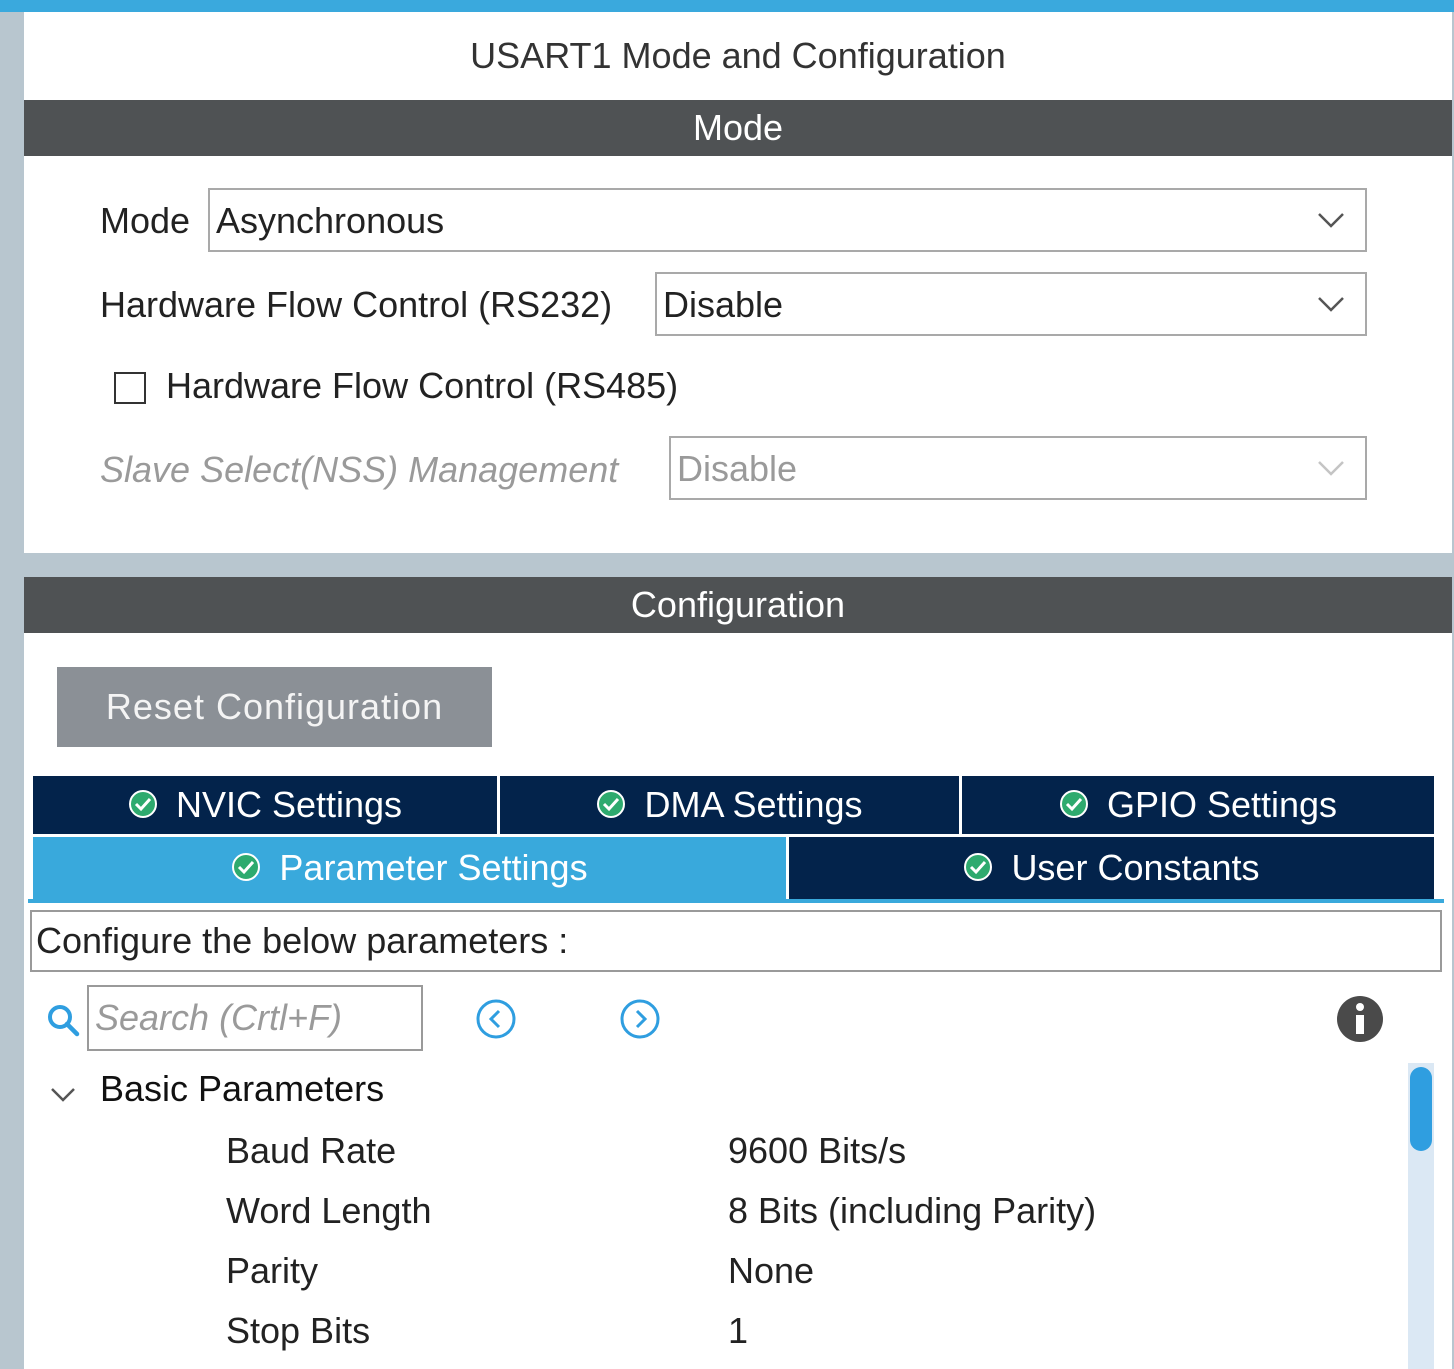  What do you see at coordinates (736, 901) in the screenshot?
I see `tab-underline` at bounding box center [736, 901].